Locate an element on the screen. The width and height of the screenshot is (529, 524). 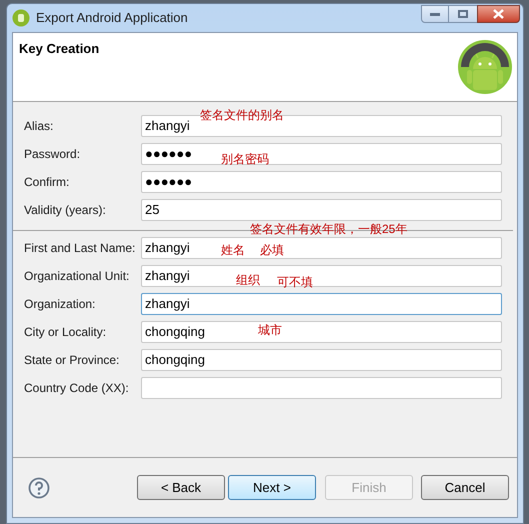
annotation-note: 必填 is located at coordinates (272, 250).